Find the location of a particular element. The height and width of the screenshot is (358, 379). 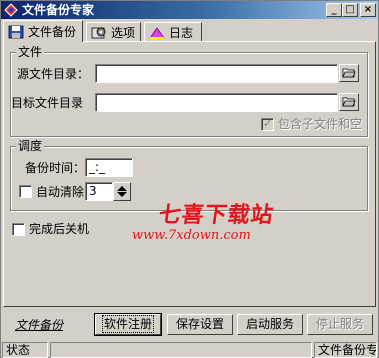

register-button-label: 软件注册 is located at coordinates (128, 324).